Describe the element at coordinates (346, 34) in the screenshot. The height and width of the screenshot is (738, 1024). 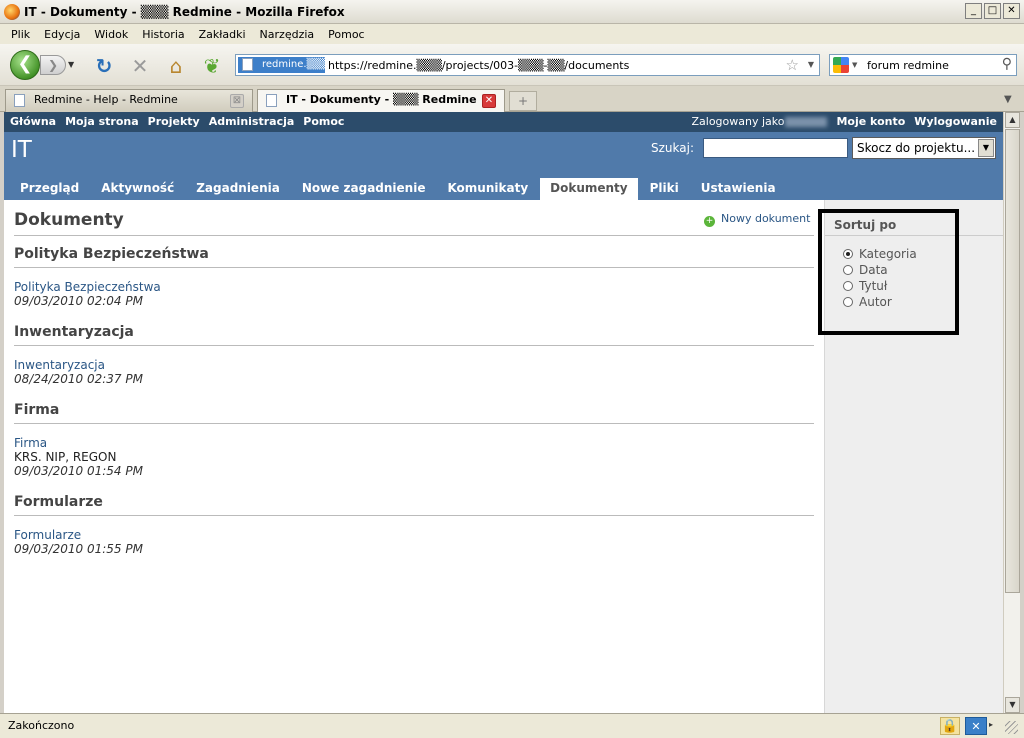
I see `menu-help: Pomoc` at that location.